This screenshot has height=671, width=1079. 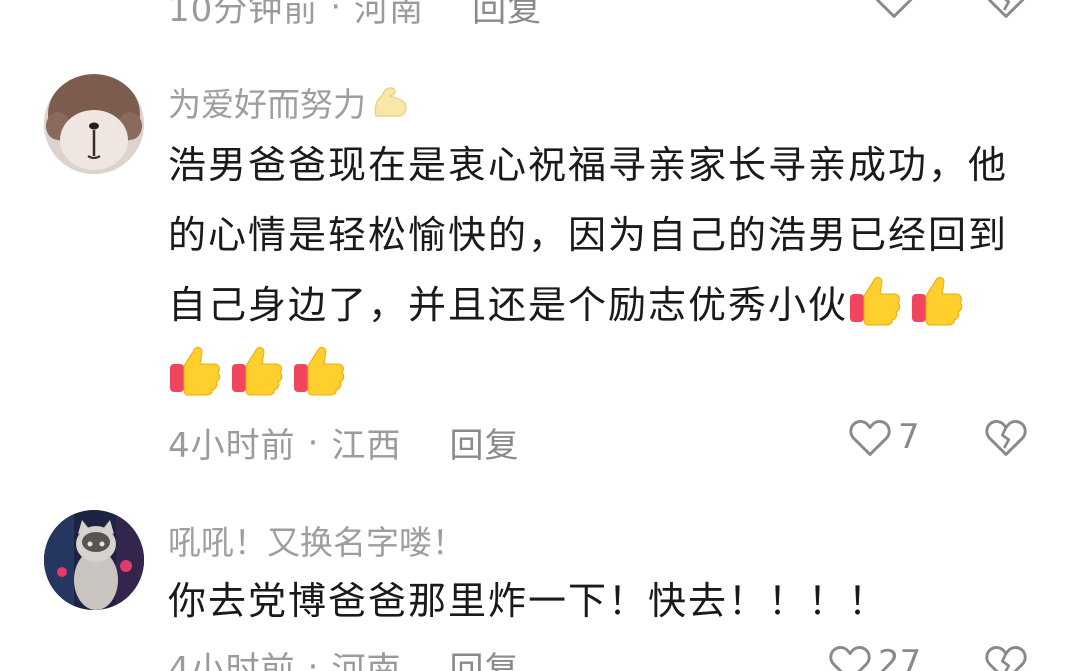 What do you see at coordinates (909, 437) in the screenshot?
I see `like-count: 7` at bounding box center [909, 437].